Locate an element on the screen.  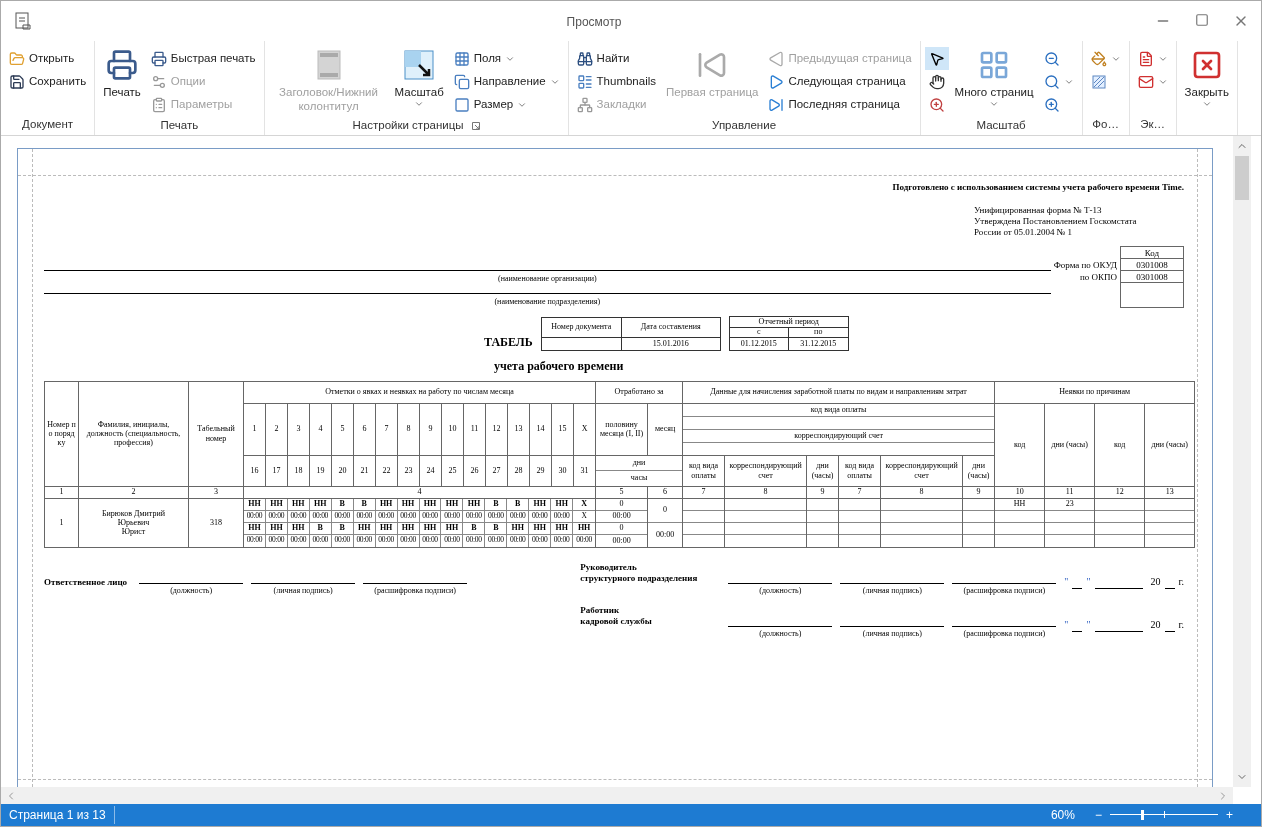
prepared-note: Подготовлено с использованием системы учета рабочего времени Time. is located at coordinates (1038, 187).